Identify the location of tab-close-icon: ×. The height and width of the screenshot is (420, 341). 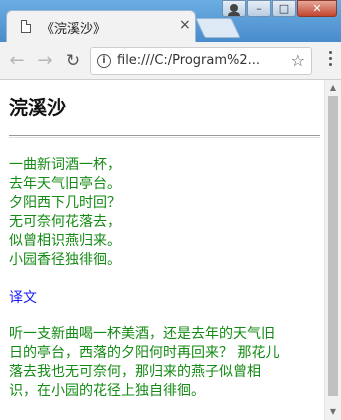
(185, 25).